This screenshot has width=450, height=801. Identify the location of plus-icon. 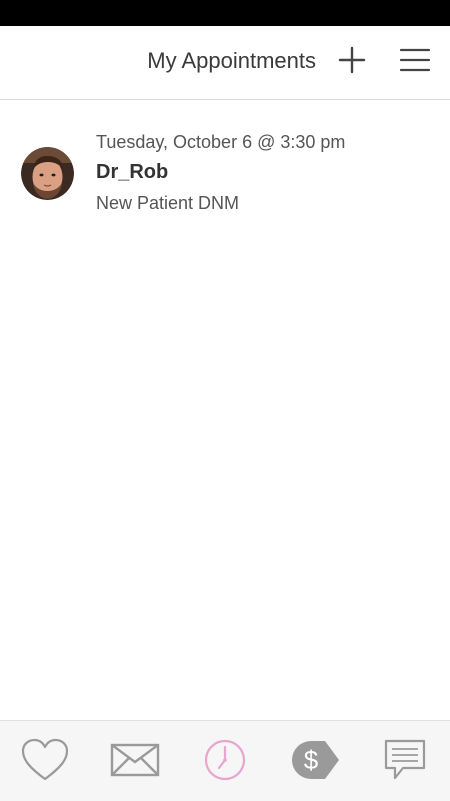
(352, 60).